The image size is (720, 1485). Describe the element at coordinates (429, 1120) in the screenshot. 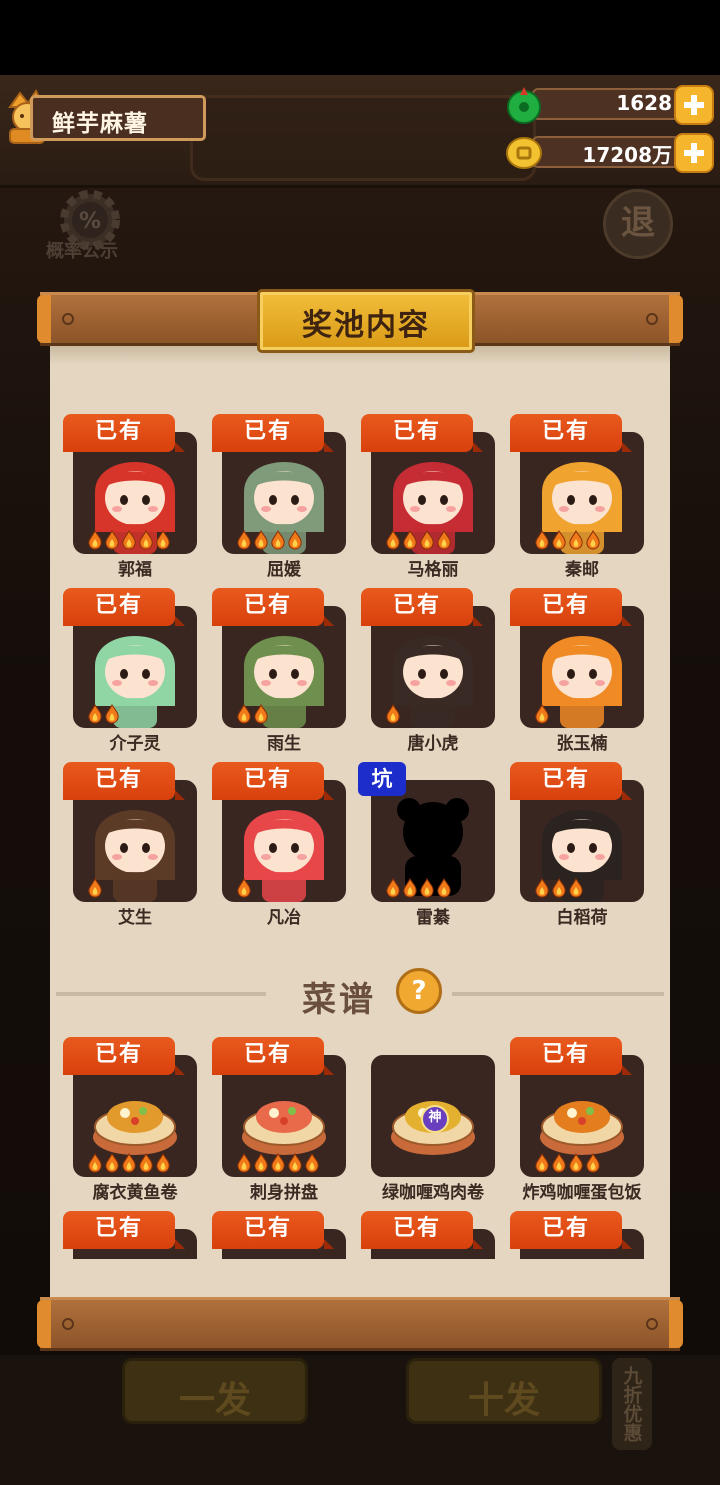

I see `recipe-card: 神绿咖喱鸡肉卷` at that location.